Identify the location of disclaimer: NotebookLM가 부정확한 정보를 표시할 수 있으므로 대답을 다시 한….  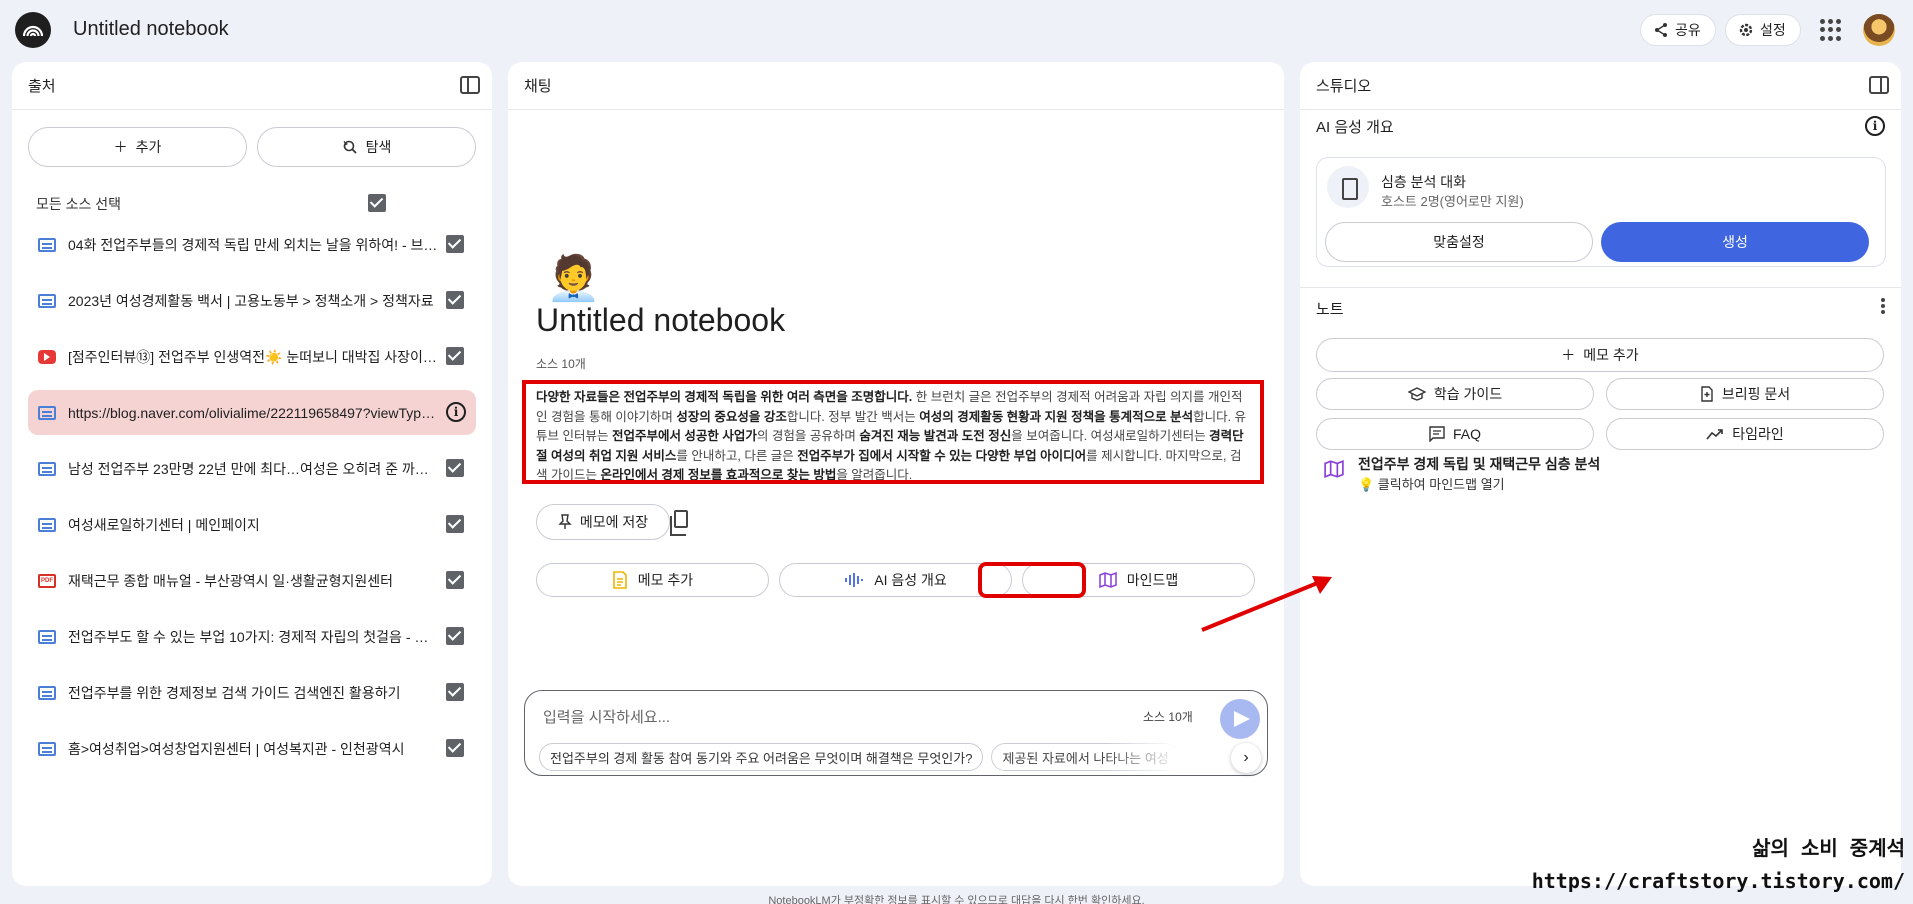
(956, 899).